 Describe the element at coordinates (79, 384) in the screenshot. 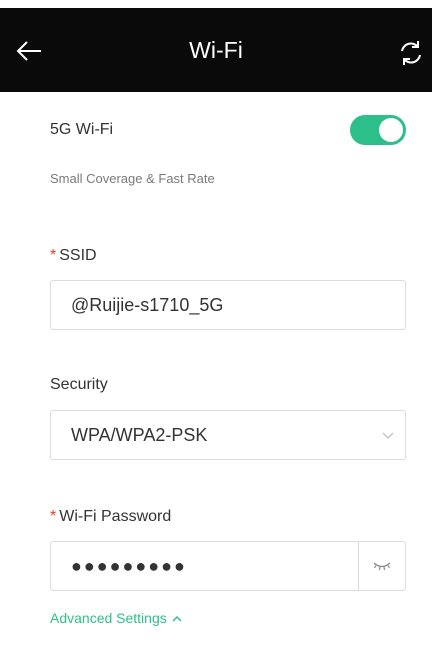

I see `security-label: Security` at that location.